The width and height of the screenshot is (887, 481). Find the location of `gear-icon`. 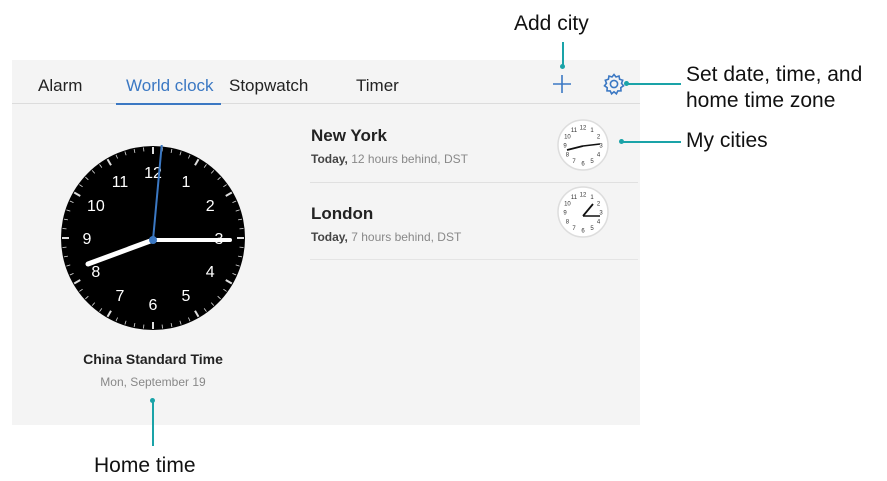

gear-icon is located at coordinates (614, 84).